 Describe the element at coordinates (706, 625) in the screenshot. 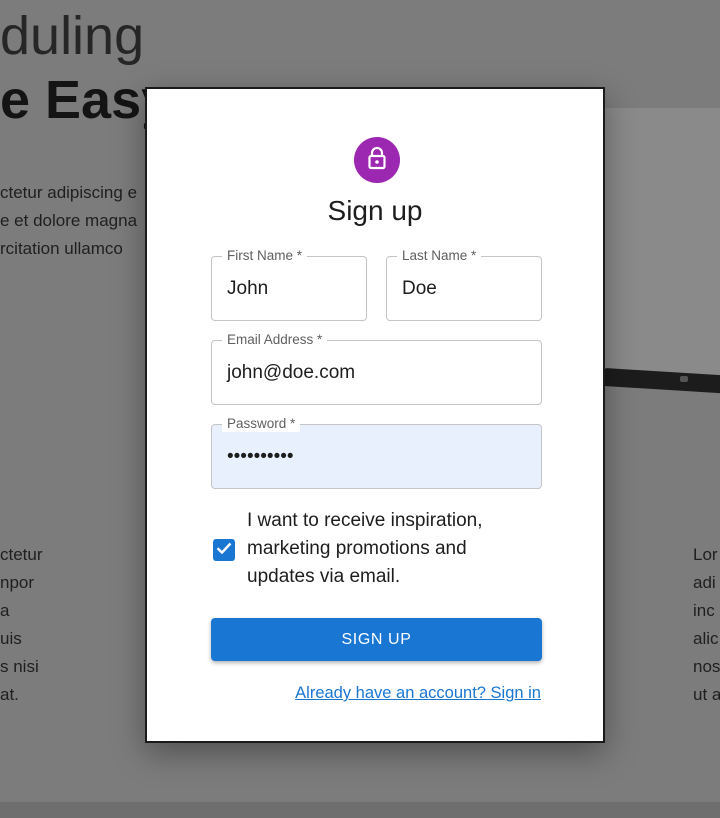

I see `background-paragraph-bottom-right: Lor adi inc alic nos ut a` at that location.